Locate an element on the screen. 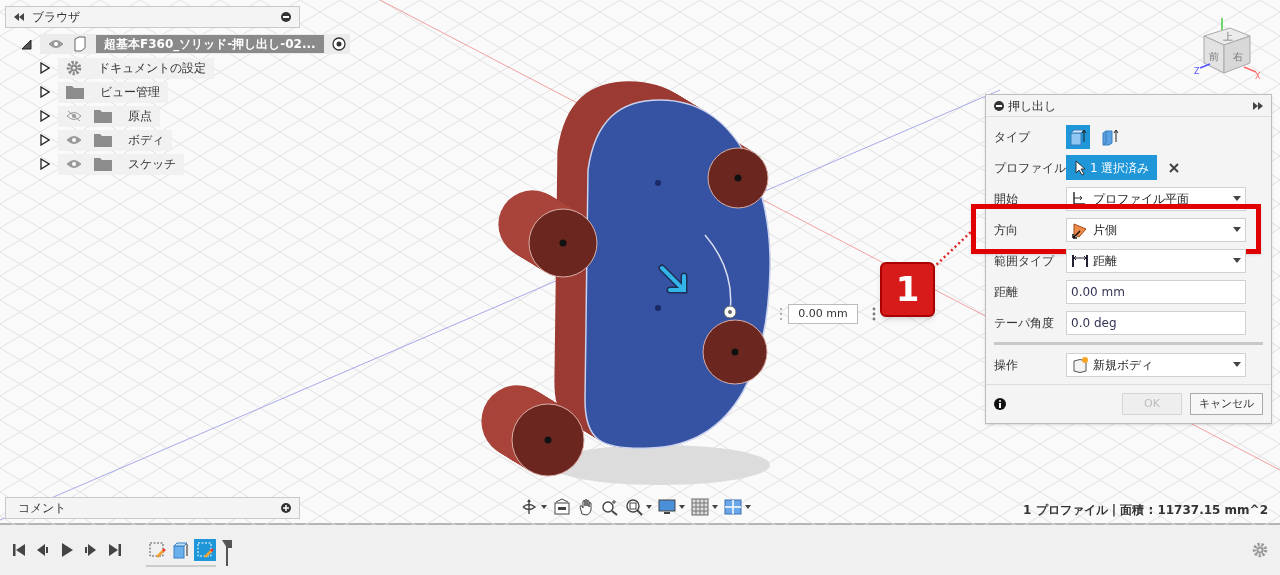 Image resolution: width=1280 pixels, height=575 pixels. cube-face-label: 上 is located at coordinates (1228, 36).